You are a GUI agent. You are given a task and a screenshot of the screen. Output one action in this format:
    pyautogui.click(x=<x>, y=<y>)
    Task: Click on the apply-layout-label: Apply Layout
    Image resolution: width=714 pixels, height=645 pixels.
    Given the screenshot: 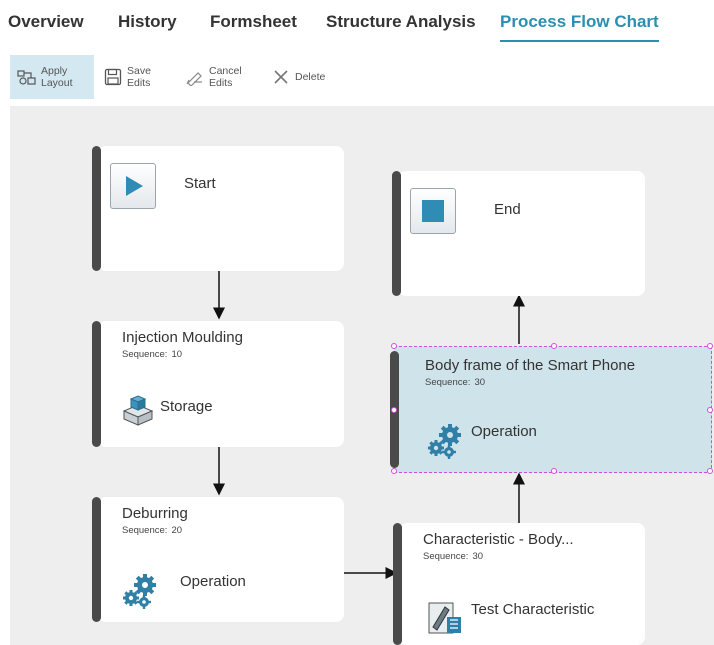 What is the action you would take?
    pyautogui.click(x=57, y=77)
    